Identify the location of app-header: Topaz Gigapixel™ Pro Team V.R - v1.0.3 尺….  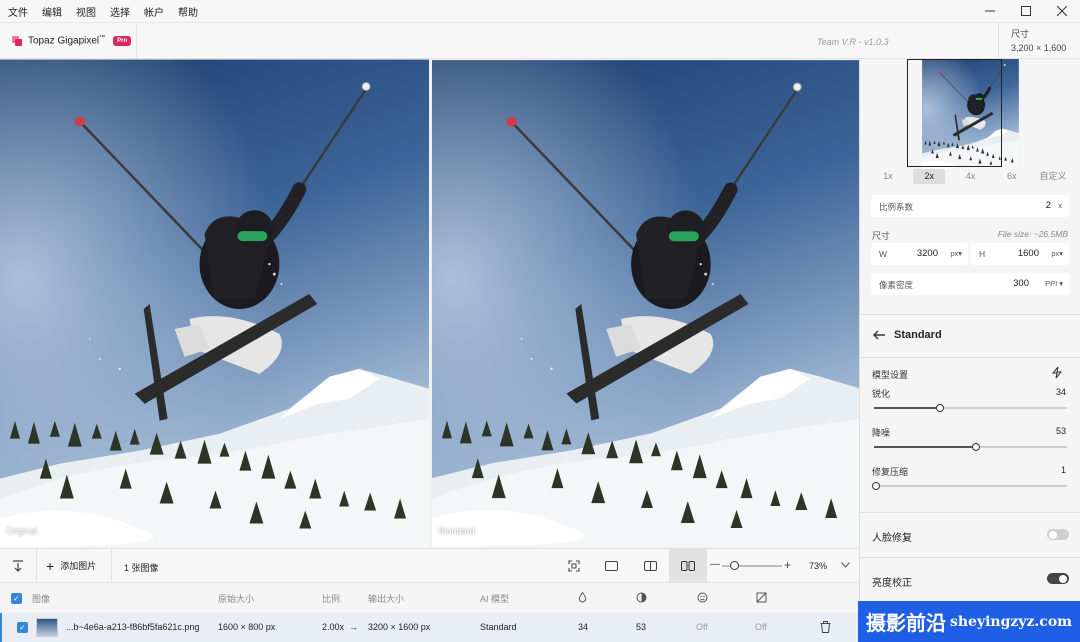
(540, 40).